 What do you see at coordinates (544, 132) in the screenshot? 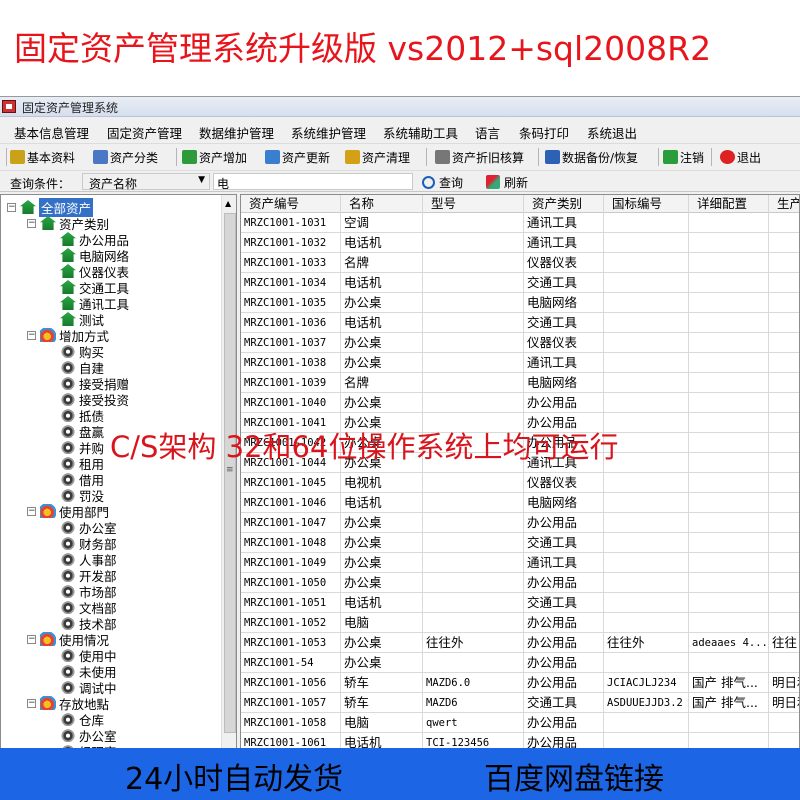
I see `menu-item-6: 条码打印` at bounding box center [544, 132].